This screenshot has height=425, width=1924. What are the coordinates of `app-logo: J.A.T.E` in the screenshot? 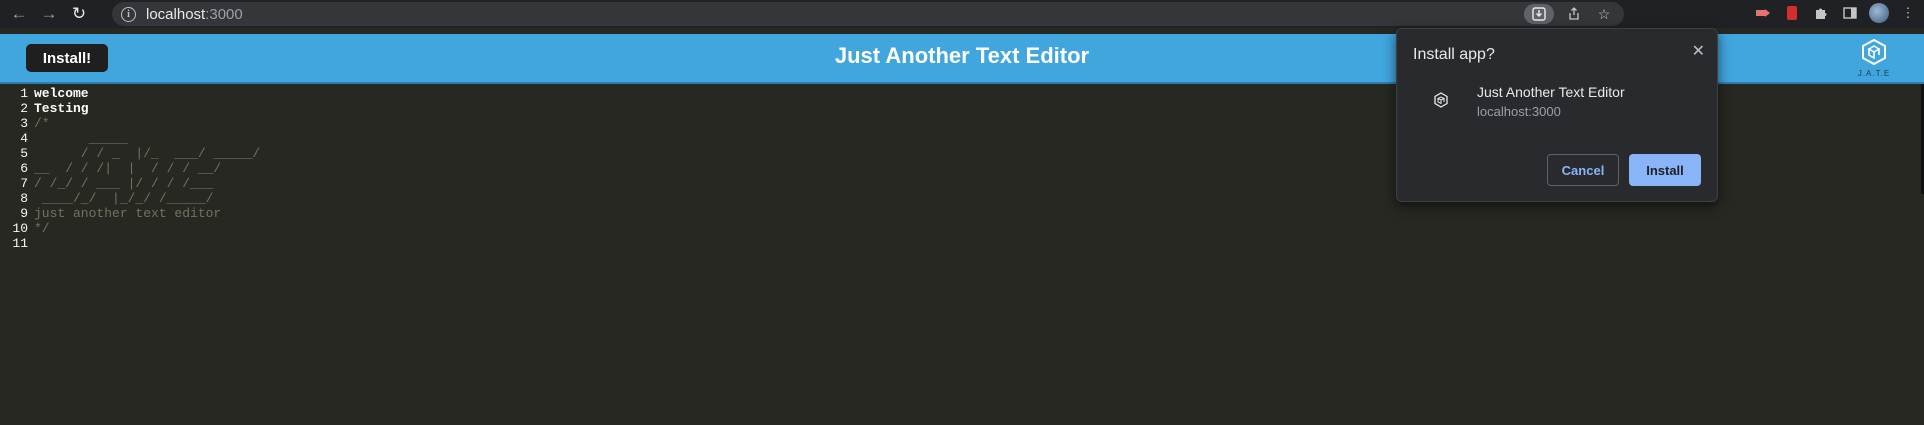 It's located at (1874, 58).